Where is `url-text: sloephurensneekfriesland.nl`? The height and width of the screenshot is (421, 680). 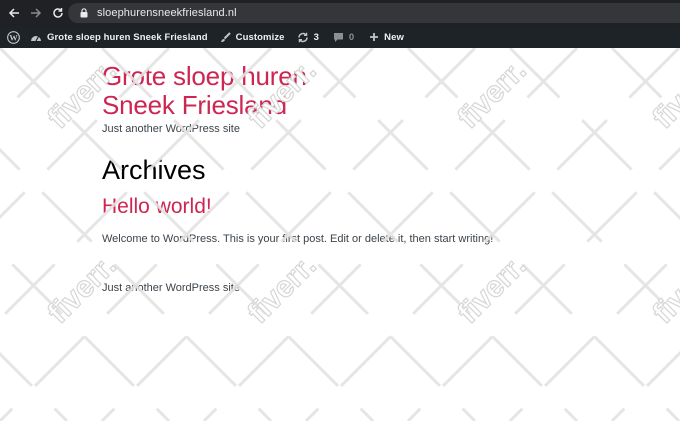 url-text: sloephurensneekfriesland.nl is located at coordinates (167, 13).